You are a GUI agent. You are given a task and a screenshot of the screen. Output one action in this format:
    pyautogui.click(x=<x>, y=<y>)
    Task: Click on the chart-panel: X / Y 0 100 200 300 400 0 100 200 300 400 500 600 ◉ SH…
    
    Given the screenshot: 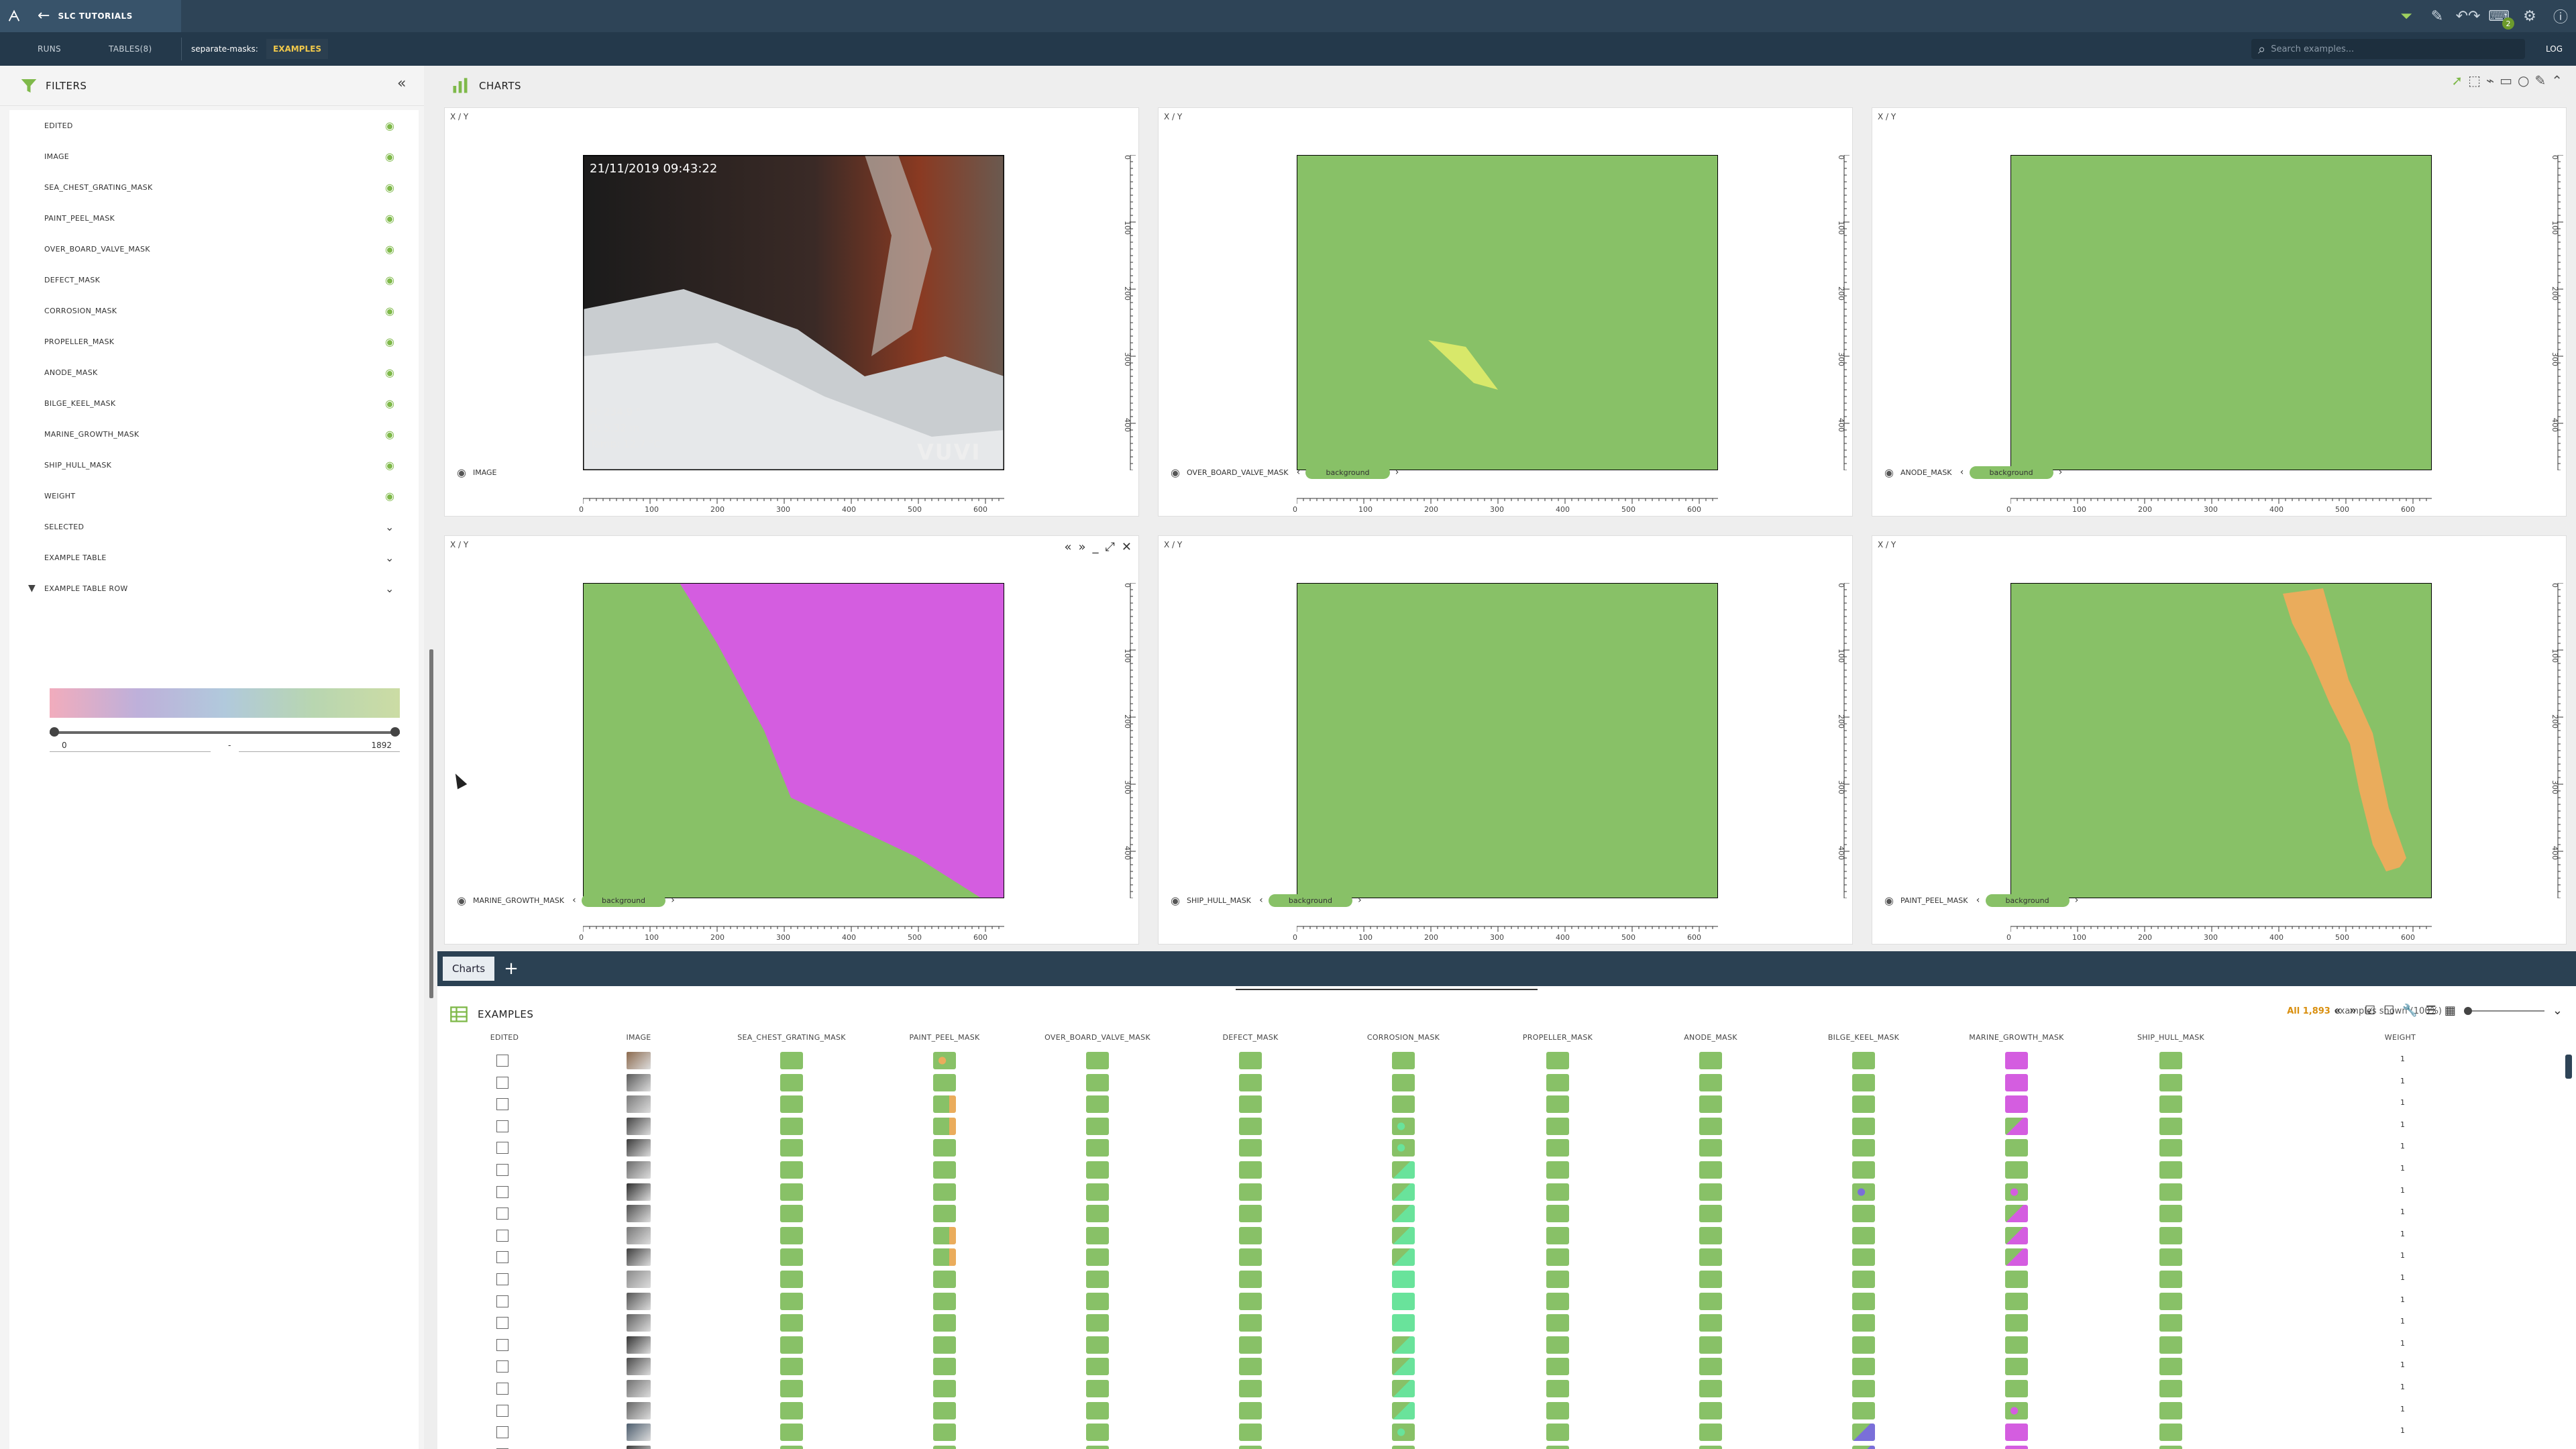 What is the action you would take?
    pyautogui.click(x=1505, y=740)
    